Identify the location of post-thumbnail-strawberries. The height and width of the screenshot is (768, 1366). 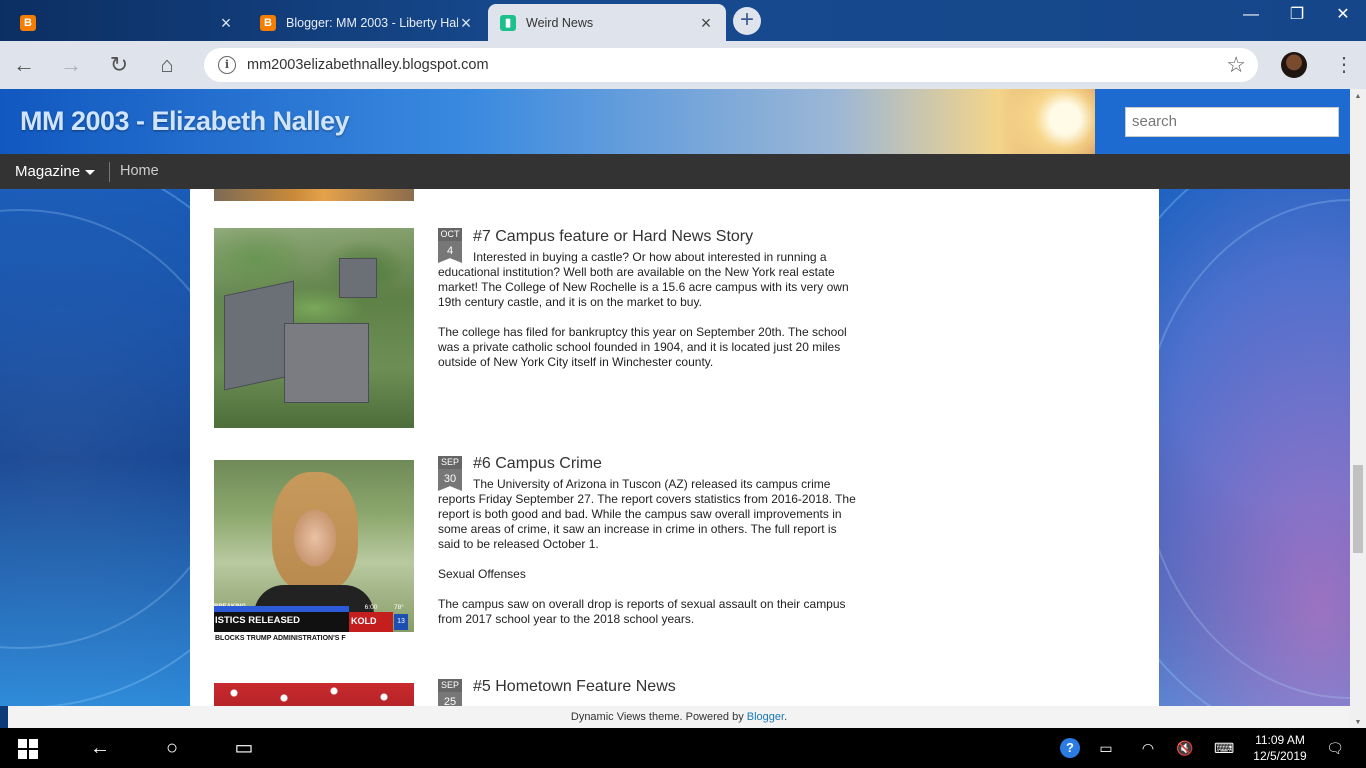
(314, 694).